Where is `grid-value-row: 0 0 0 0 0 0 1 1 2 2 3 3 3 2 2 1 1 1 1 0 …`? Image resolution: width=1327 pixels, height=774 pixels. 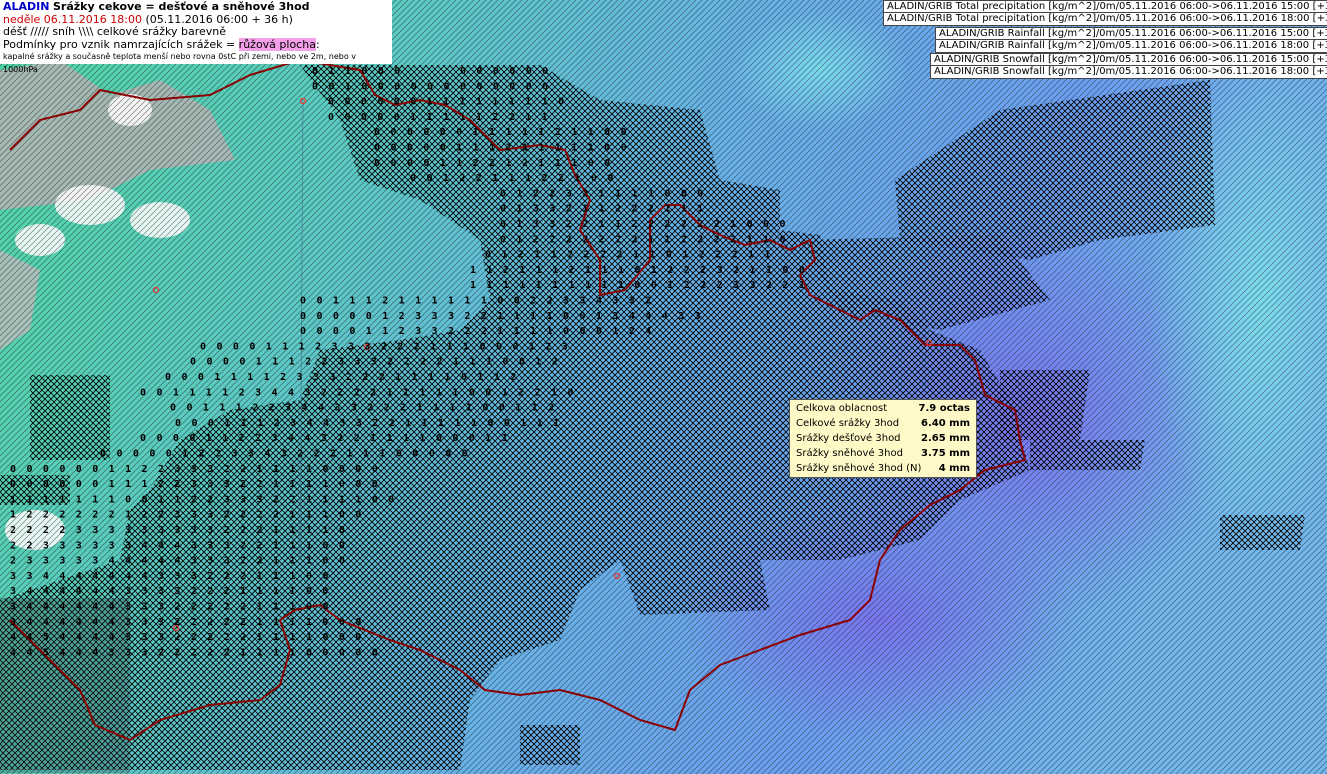 grid-value-row: 0 0 0 0 0 0 1 1 2 2 3 3 3 2 2 1 1 1 1 0 … is located at coordinates (195, 469).